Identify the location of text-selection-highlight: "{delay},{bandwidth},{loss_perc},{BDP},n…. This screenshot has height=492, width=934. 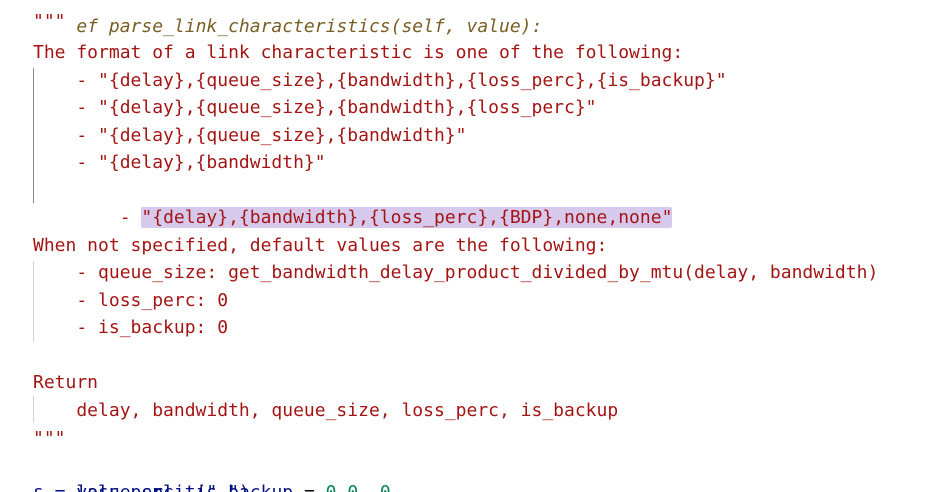
(407, 217).